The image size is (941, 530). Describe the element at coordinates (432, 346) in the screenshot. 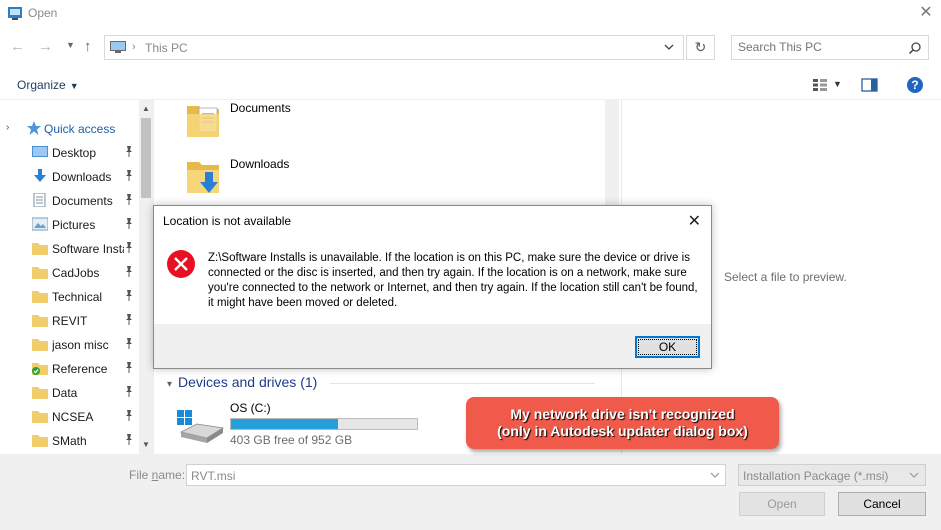

I see `dialog-button-area: OK` at that location.